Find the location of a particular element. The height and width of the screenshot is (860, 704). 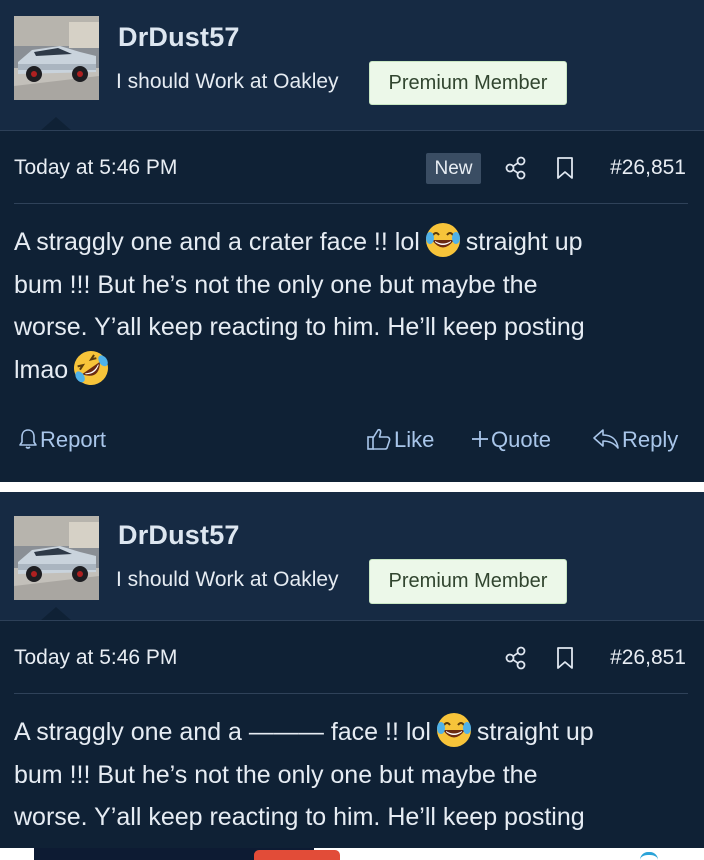

report-button: Report is located at coordinates (62, 440).